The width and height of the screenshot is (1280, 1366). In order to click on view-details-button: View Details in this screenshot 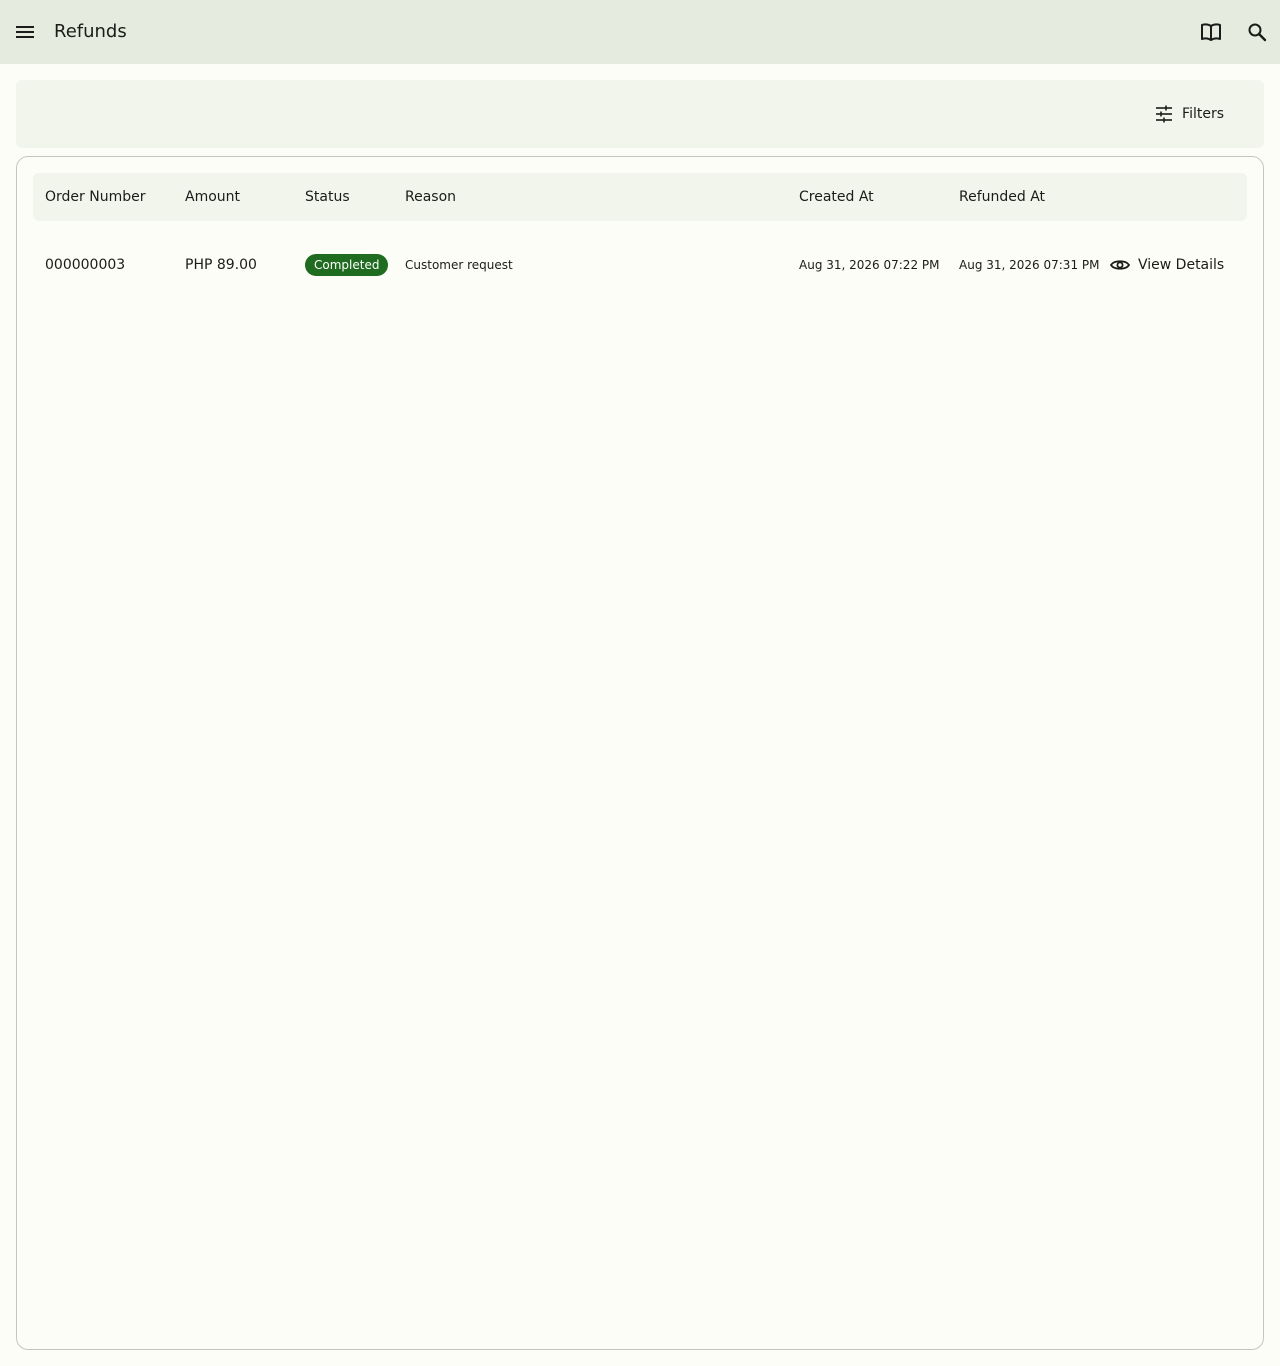, I will do `click(1167, 265)`.